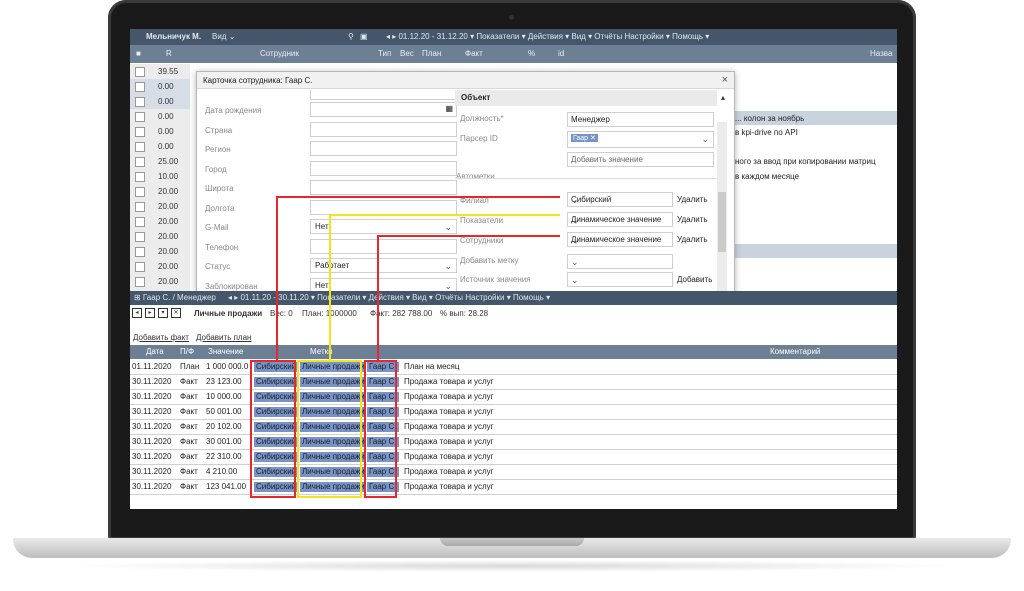 This screenshot has height=591, width=1024. What do you see at coordinates (512, 566) in the screenshot?
I see `laptop-shadow` at bounding box center [512, 566].